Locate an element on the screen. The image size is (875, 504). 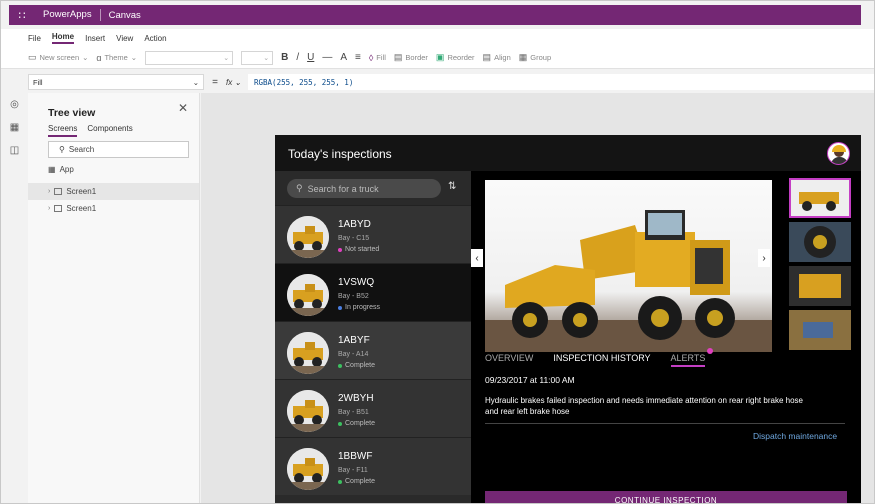
font-size-button: A is located at coordinates (343, 57).